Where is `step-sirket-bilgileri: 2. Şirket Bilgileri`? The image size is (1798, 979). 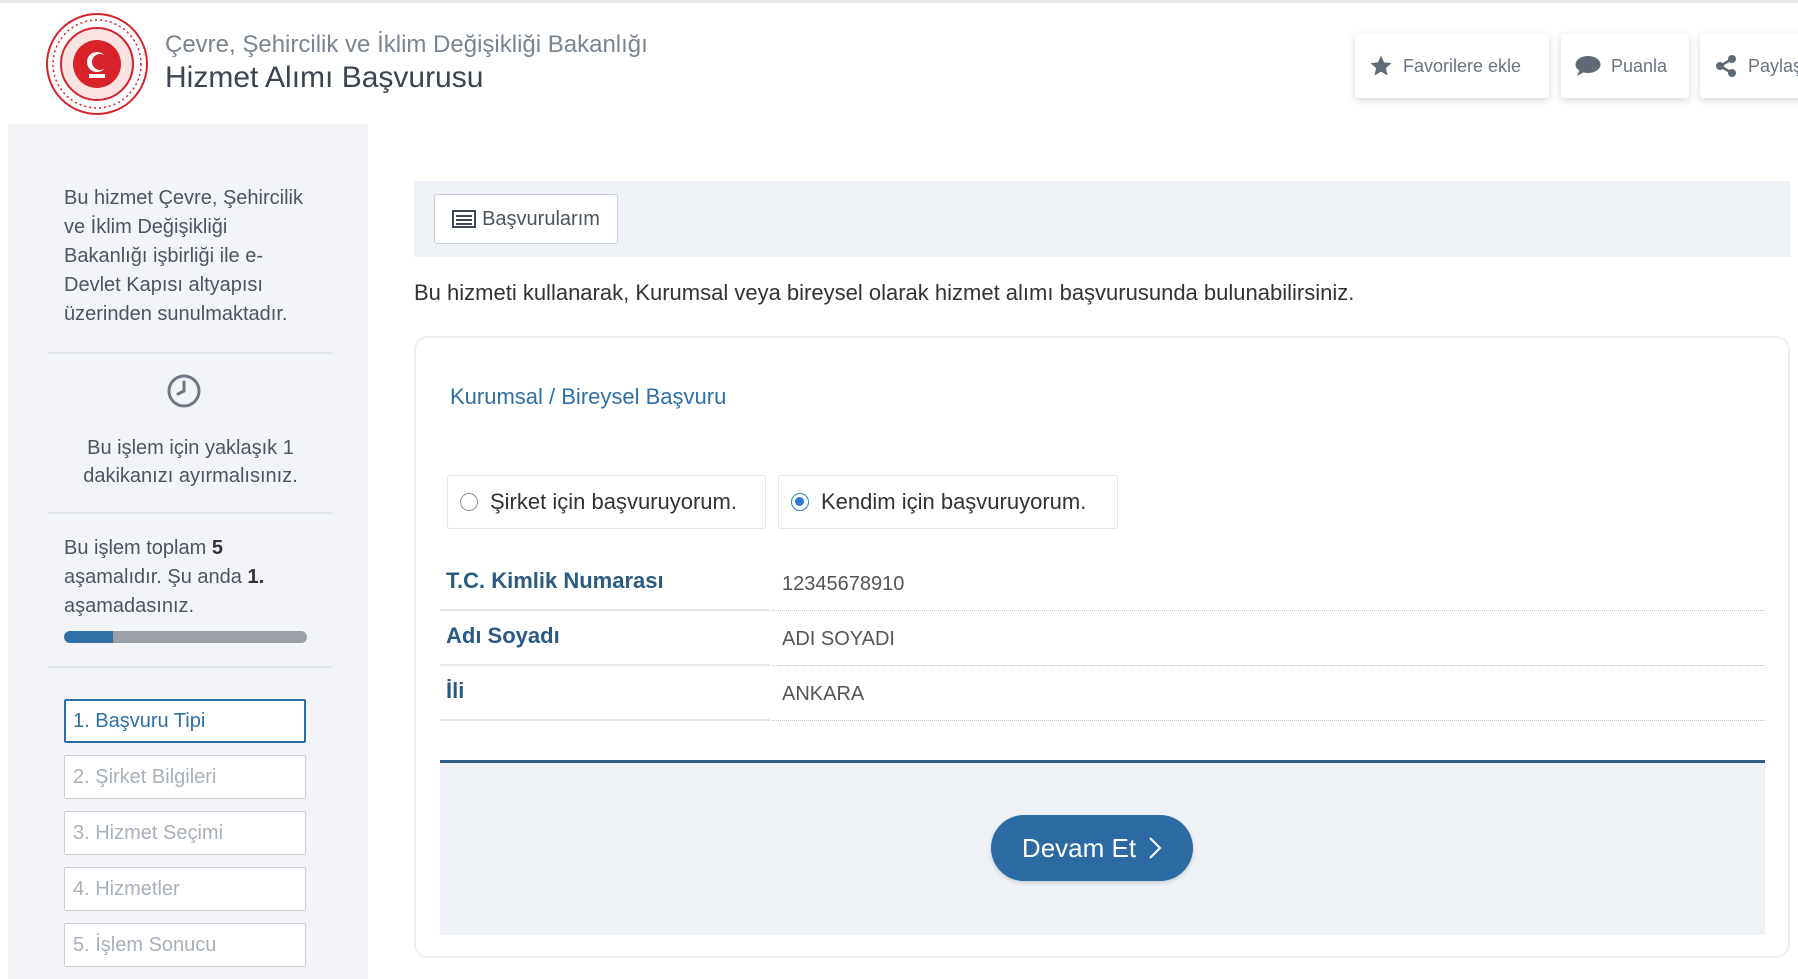 step-sirket-bilgileri: 2. Şirket Bilgileri is located at coordinates (185, 777).